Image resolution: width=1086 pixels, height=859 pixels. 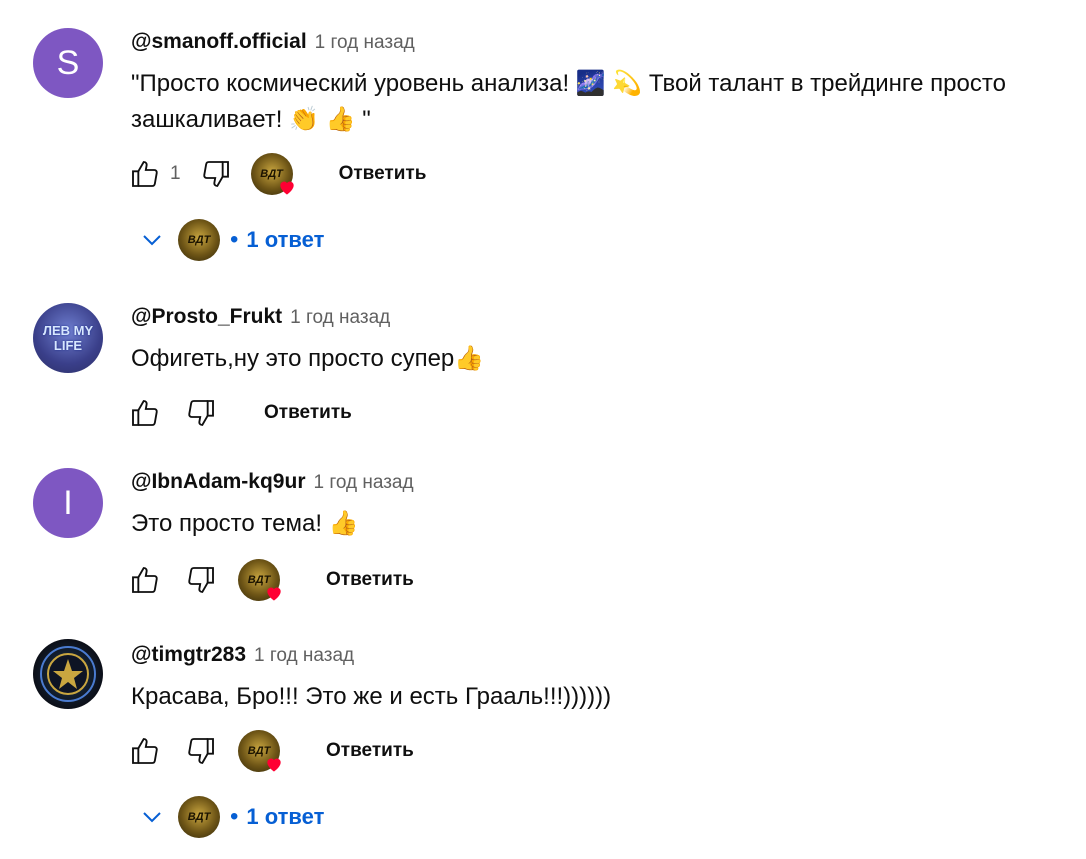 I want to click on avatar: I, so click(x=68, y=503).